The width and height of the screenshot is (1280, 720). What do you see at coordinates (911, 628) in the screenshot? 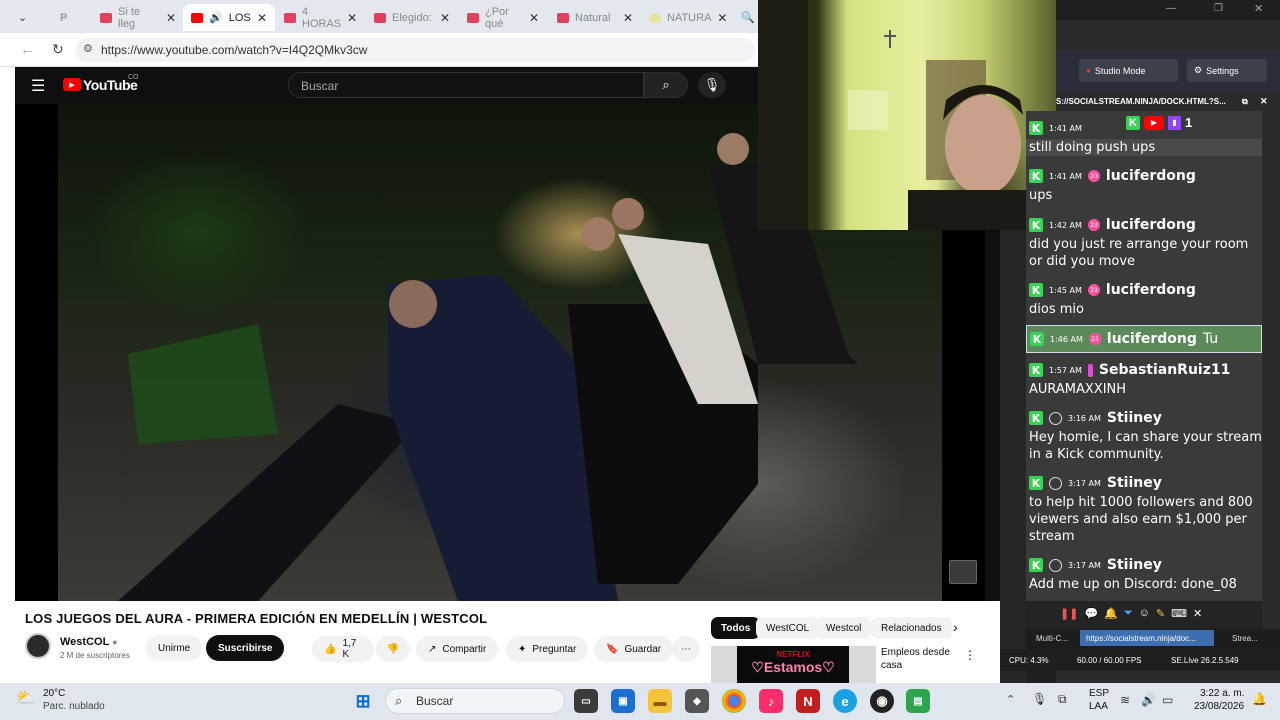
I see `chip-relacionados: Relacionados` at bounding box center [911, 628].